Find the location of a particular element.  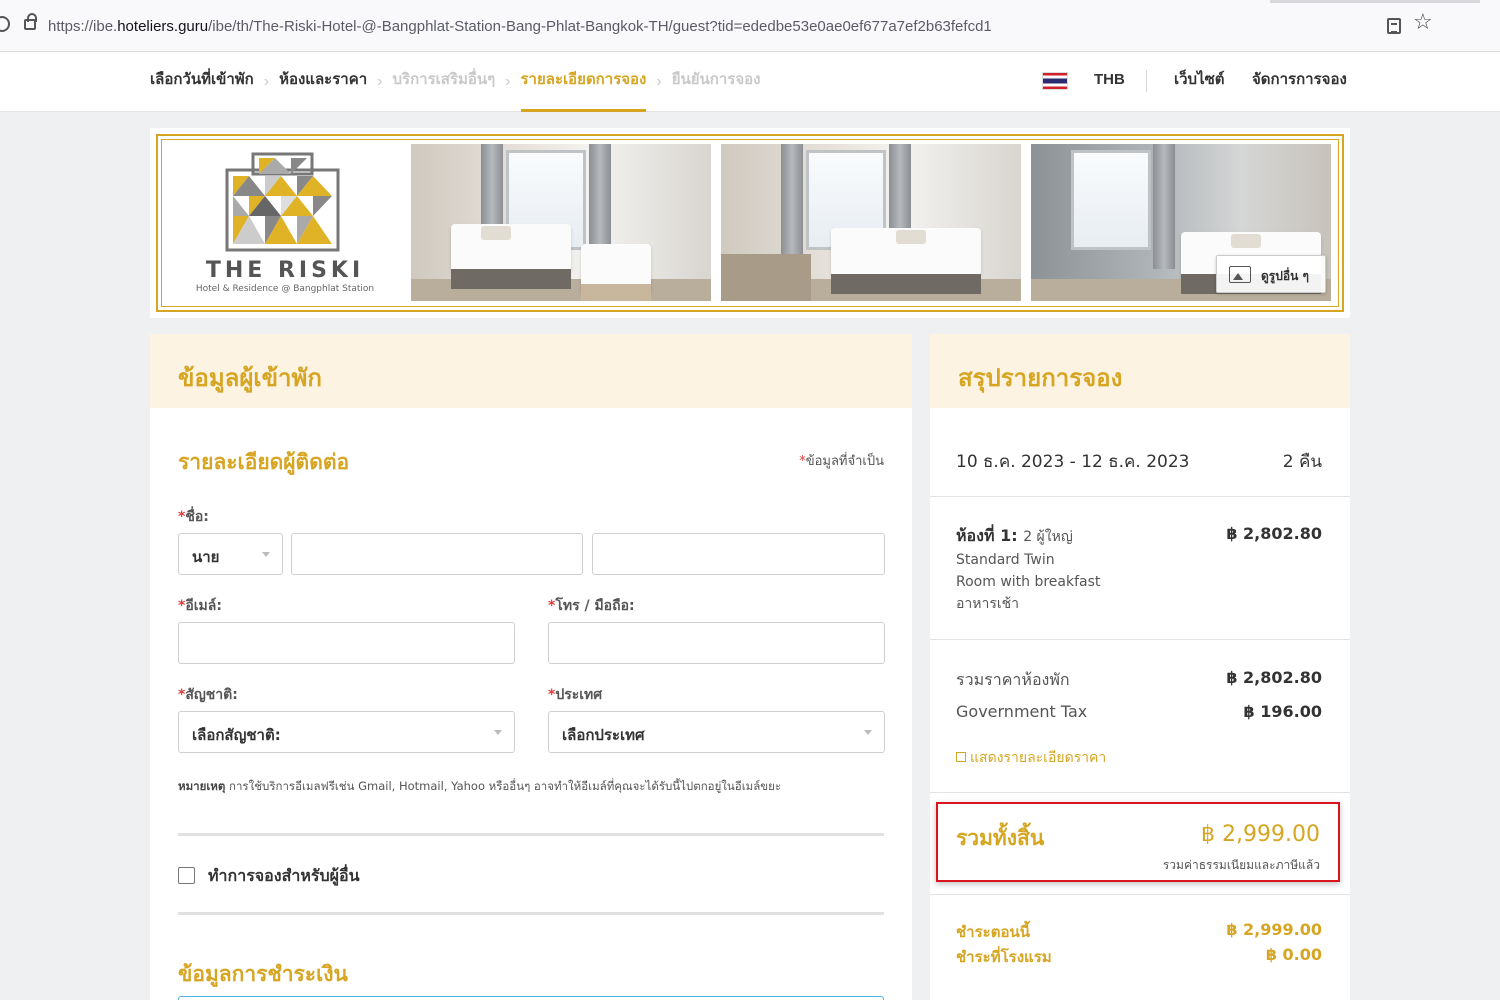

last-name-field is located at coordinates (738, 554).